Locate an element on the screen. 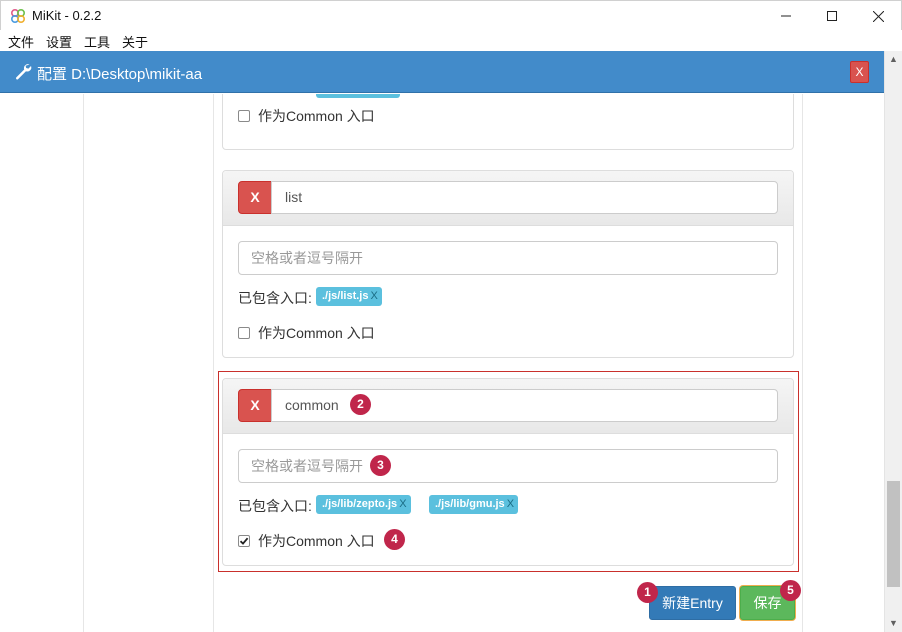  close-window-button is located at coordinates (878, 16).